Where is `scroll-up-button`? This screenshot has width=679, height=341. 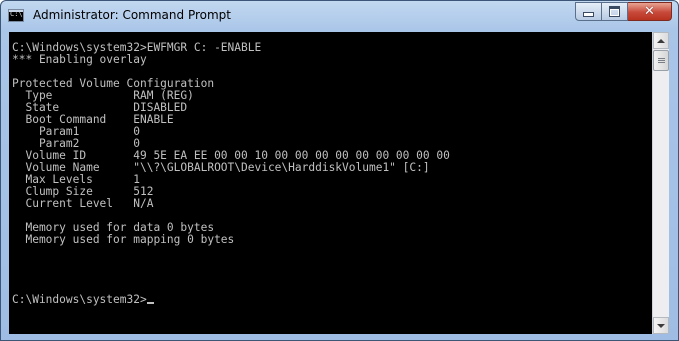 scroll-up-button is located at coordinates (661, 40).